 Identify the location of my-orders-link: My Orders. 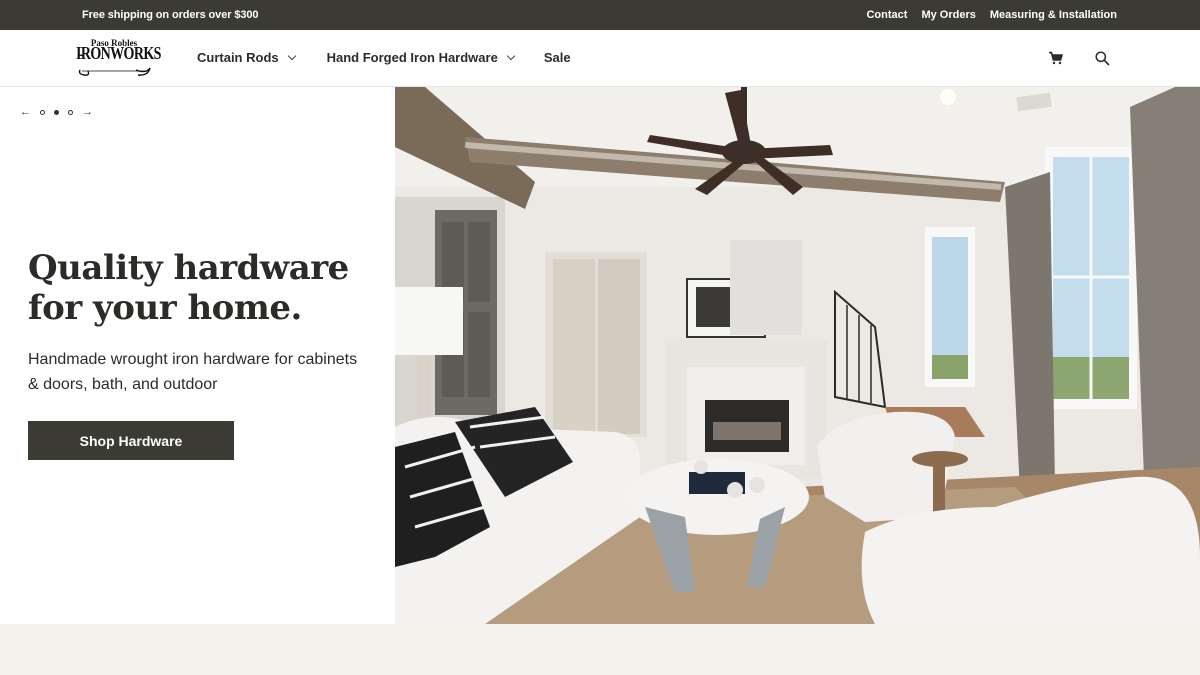
(948, 15).